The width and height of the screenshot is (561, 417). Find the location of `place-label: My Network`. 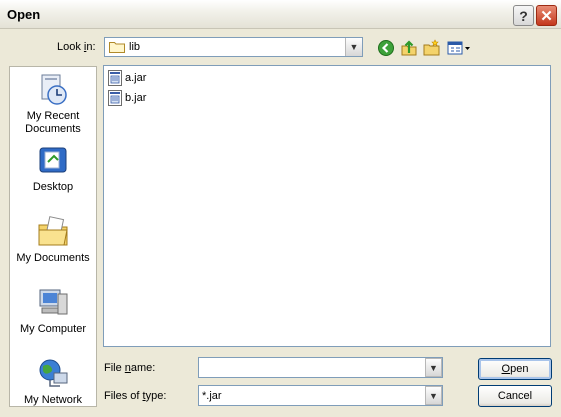

place-label: My Network is located at coordinates (53, 400).